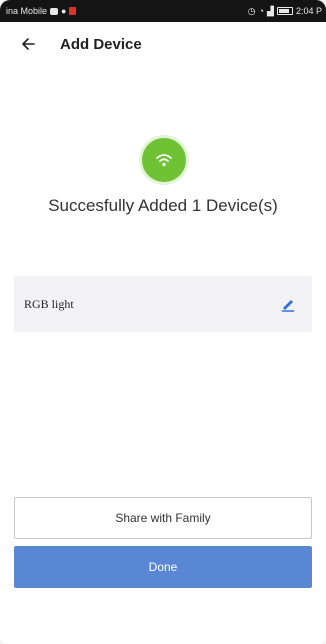 The image size is (326, 644). I want to click on success-message: Succesfully Added 1 Device(s), so click(163, 205).